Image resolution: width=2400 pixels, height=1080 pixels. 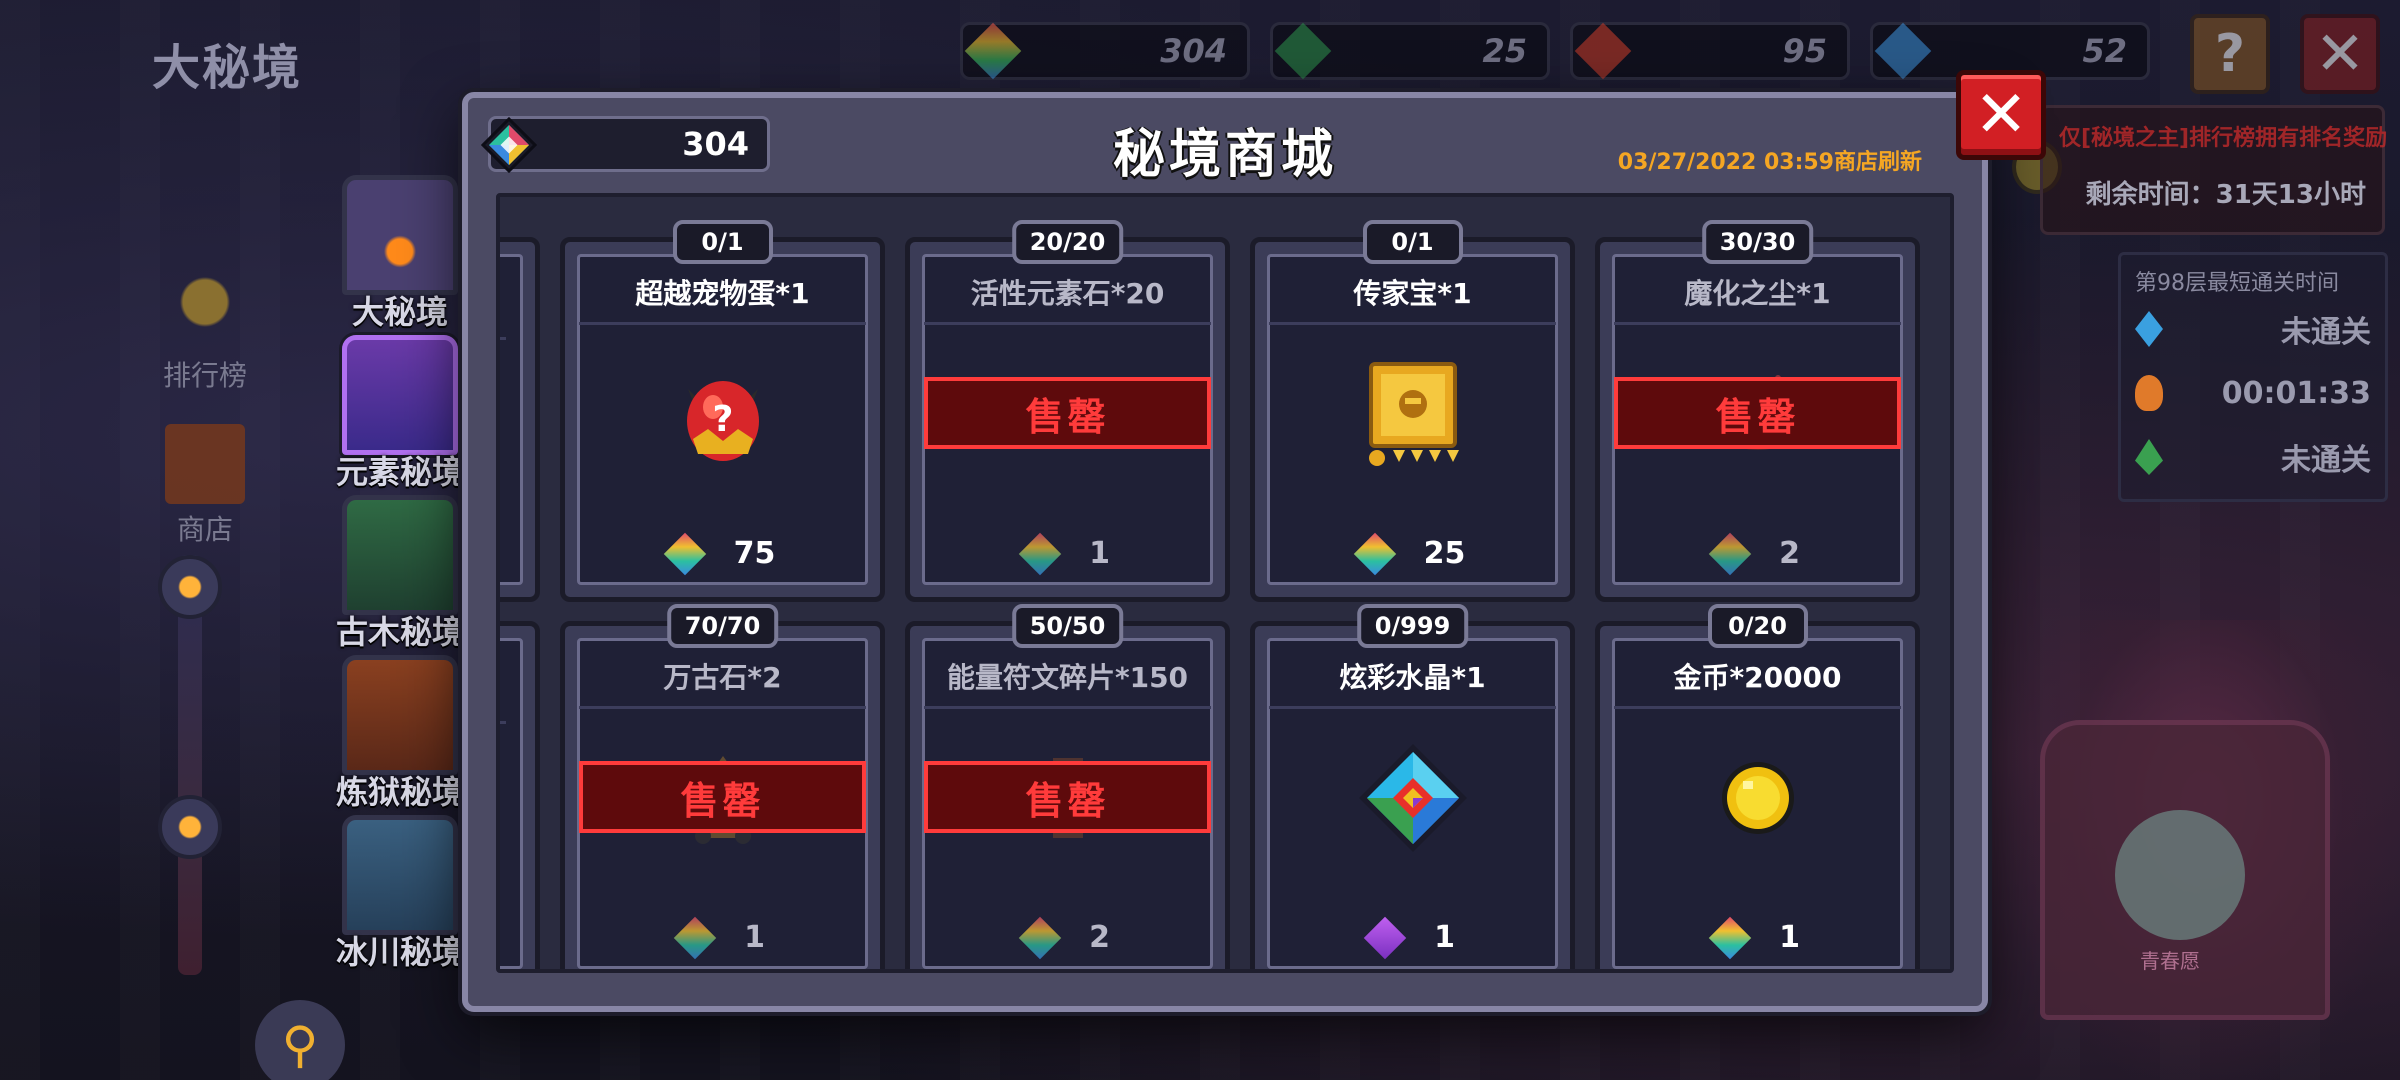 I want to click on shop-item-card: 0/1 传家宝*1 25, so click(x=1412, y=411).